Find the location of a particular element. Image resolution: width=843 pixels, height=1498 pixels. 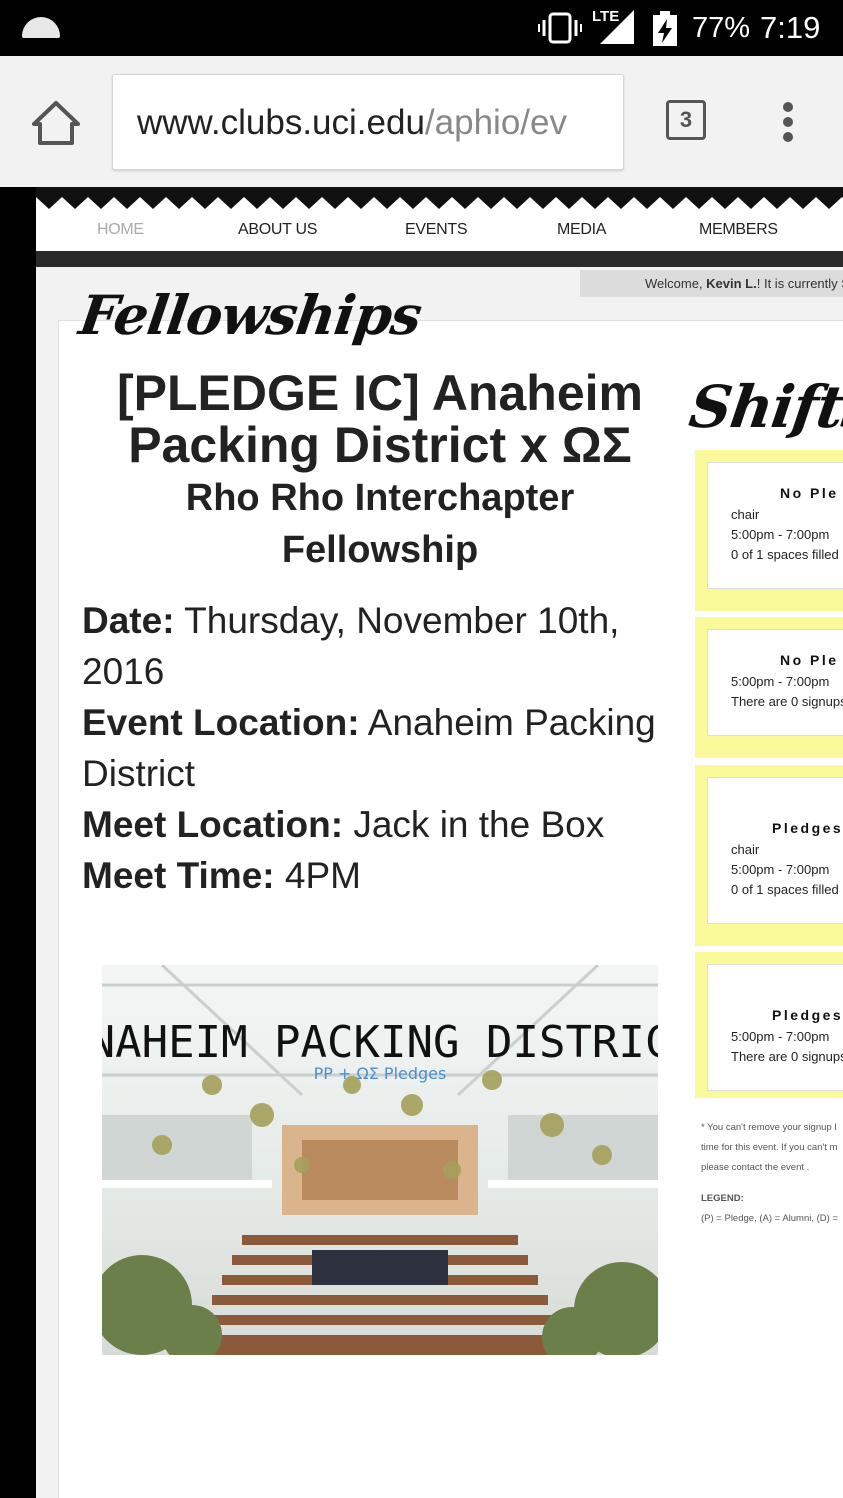

signup-note-line1: * You can't remove your signup l is located at coordinates (769, 1127).